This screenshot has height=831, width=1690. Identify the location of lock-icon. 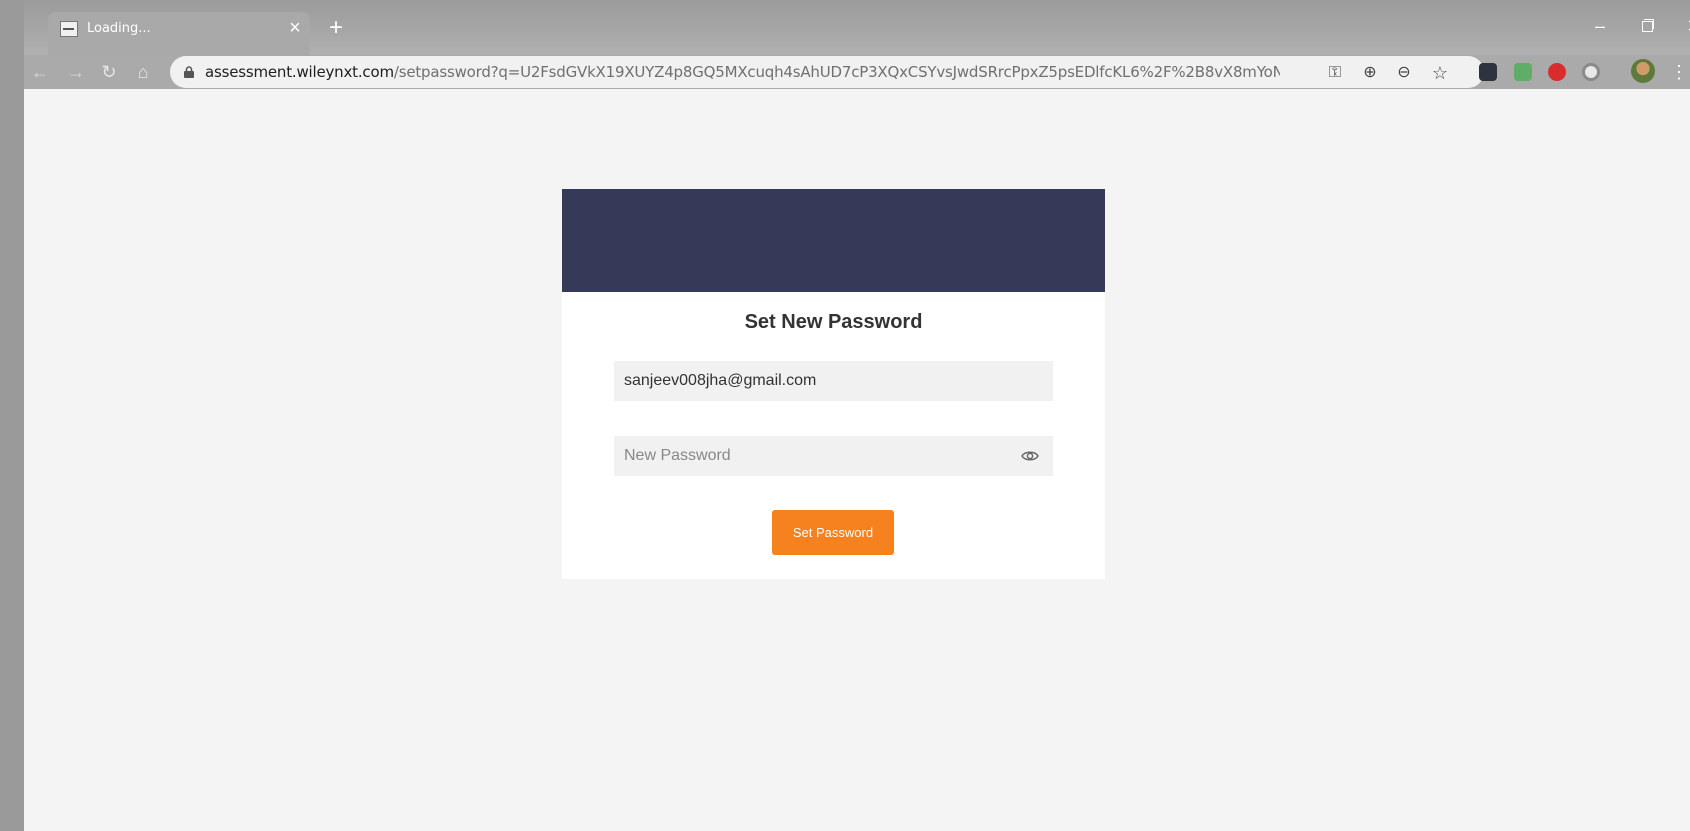
(189, 72).